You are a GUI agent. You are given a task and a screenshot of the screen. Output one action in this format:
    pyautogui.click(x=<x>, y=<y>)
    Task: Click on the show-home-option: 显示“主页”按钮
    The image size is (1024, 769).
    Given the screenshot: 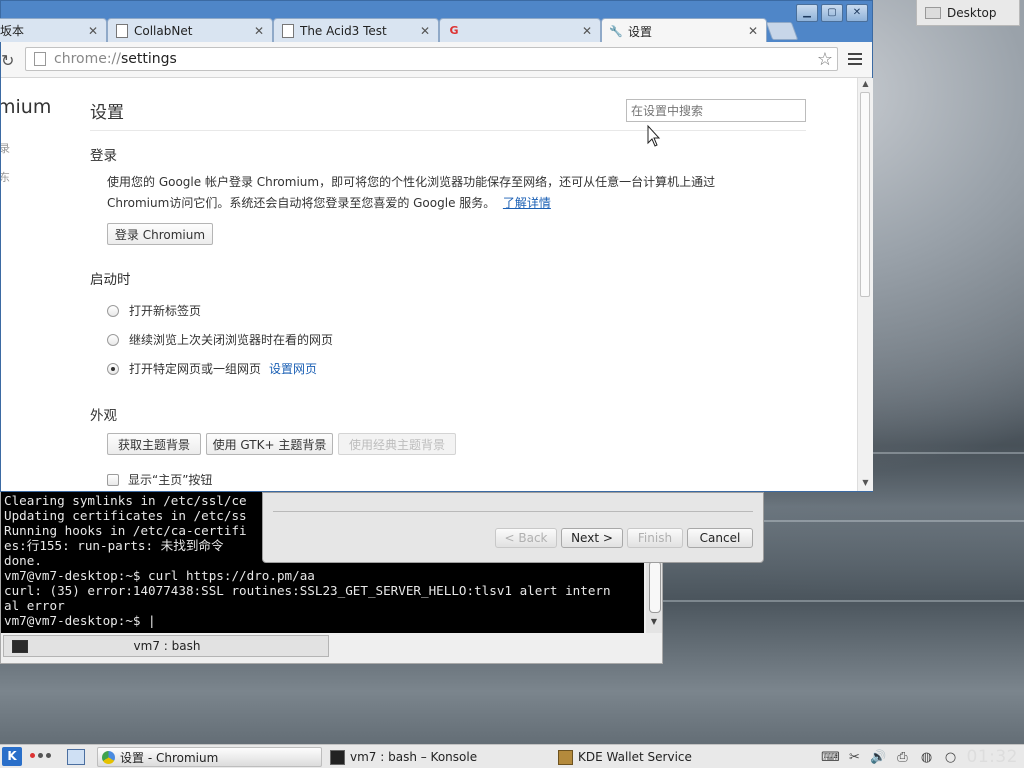 What is the action you would take?
    pyautogui.click(x=159, y=479)
    